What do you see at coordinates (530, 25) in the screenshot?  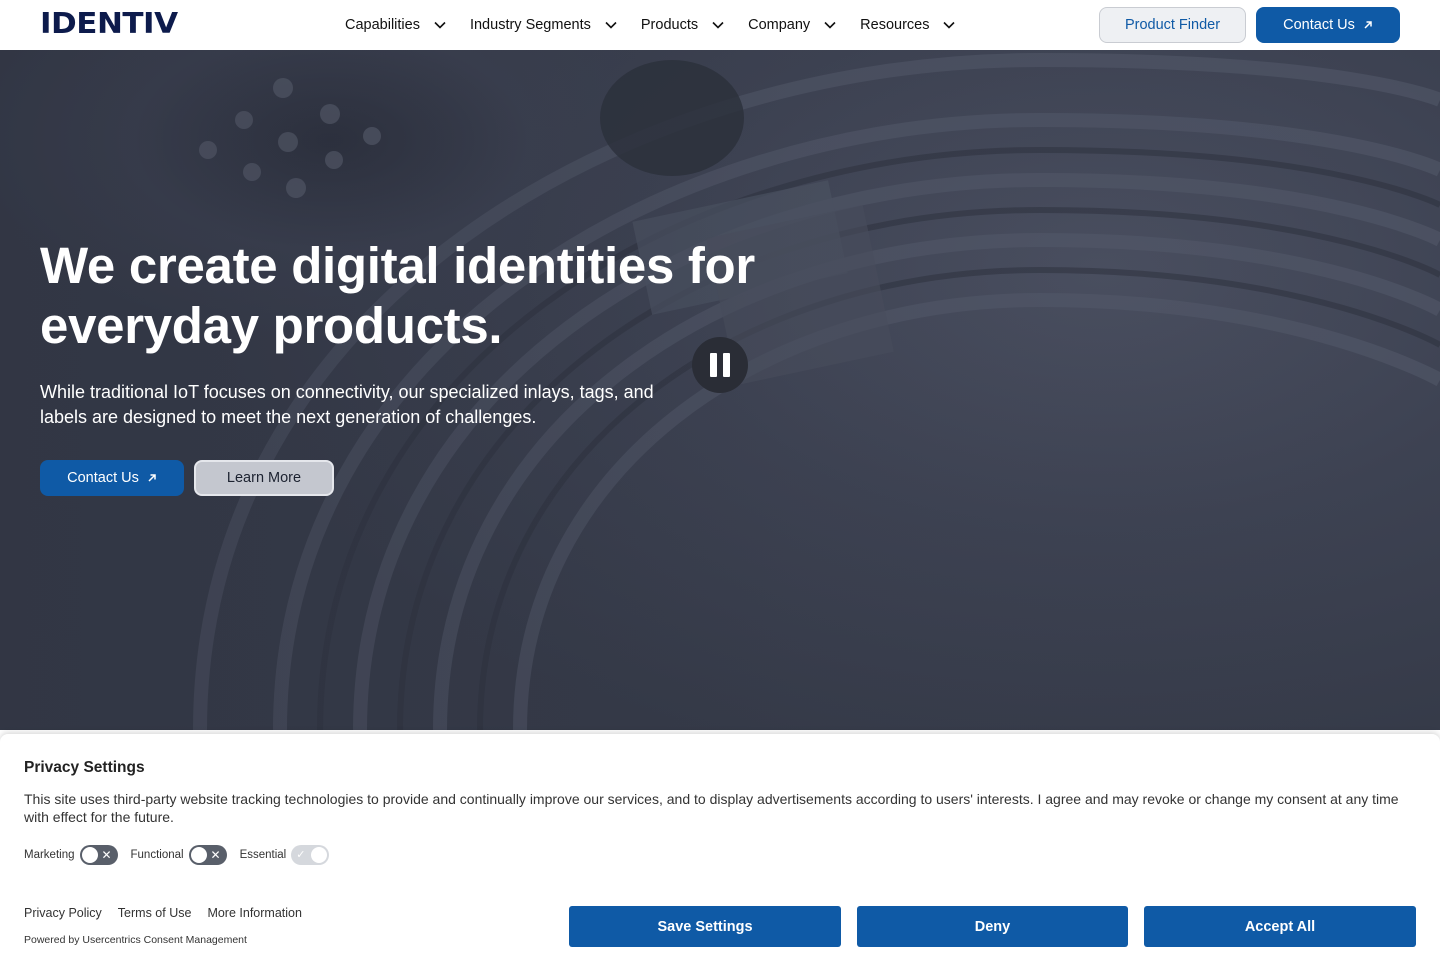 I see `nav-item-label: Industry Segments` at bounding box center [530, 25].